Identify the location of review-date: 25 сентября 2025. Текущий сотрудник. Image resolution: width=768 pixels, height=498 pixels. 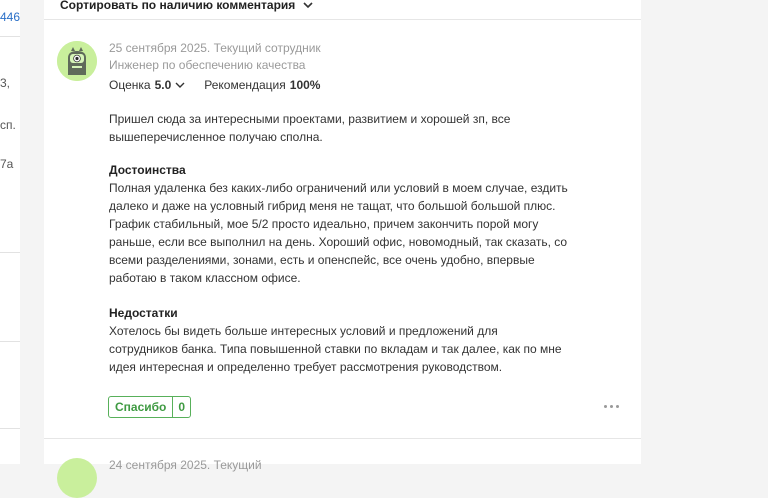
(215, 48).